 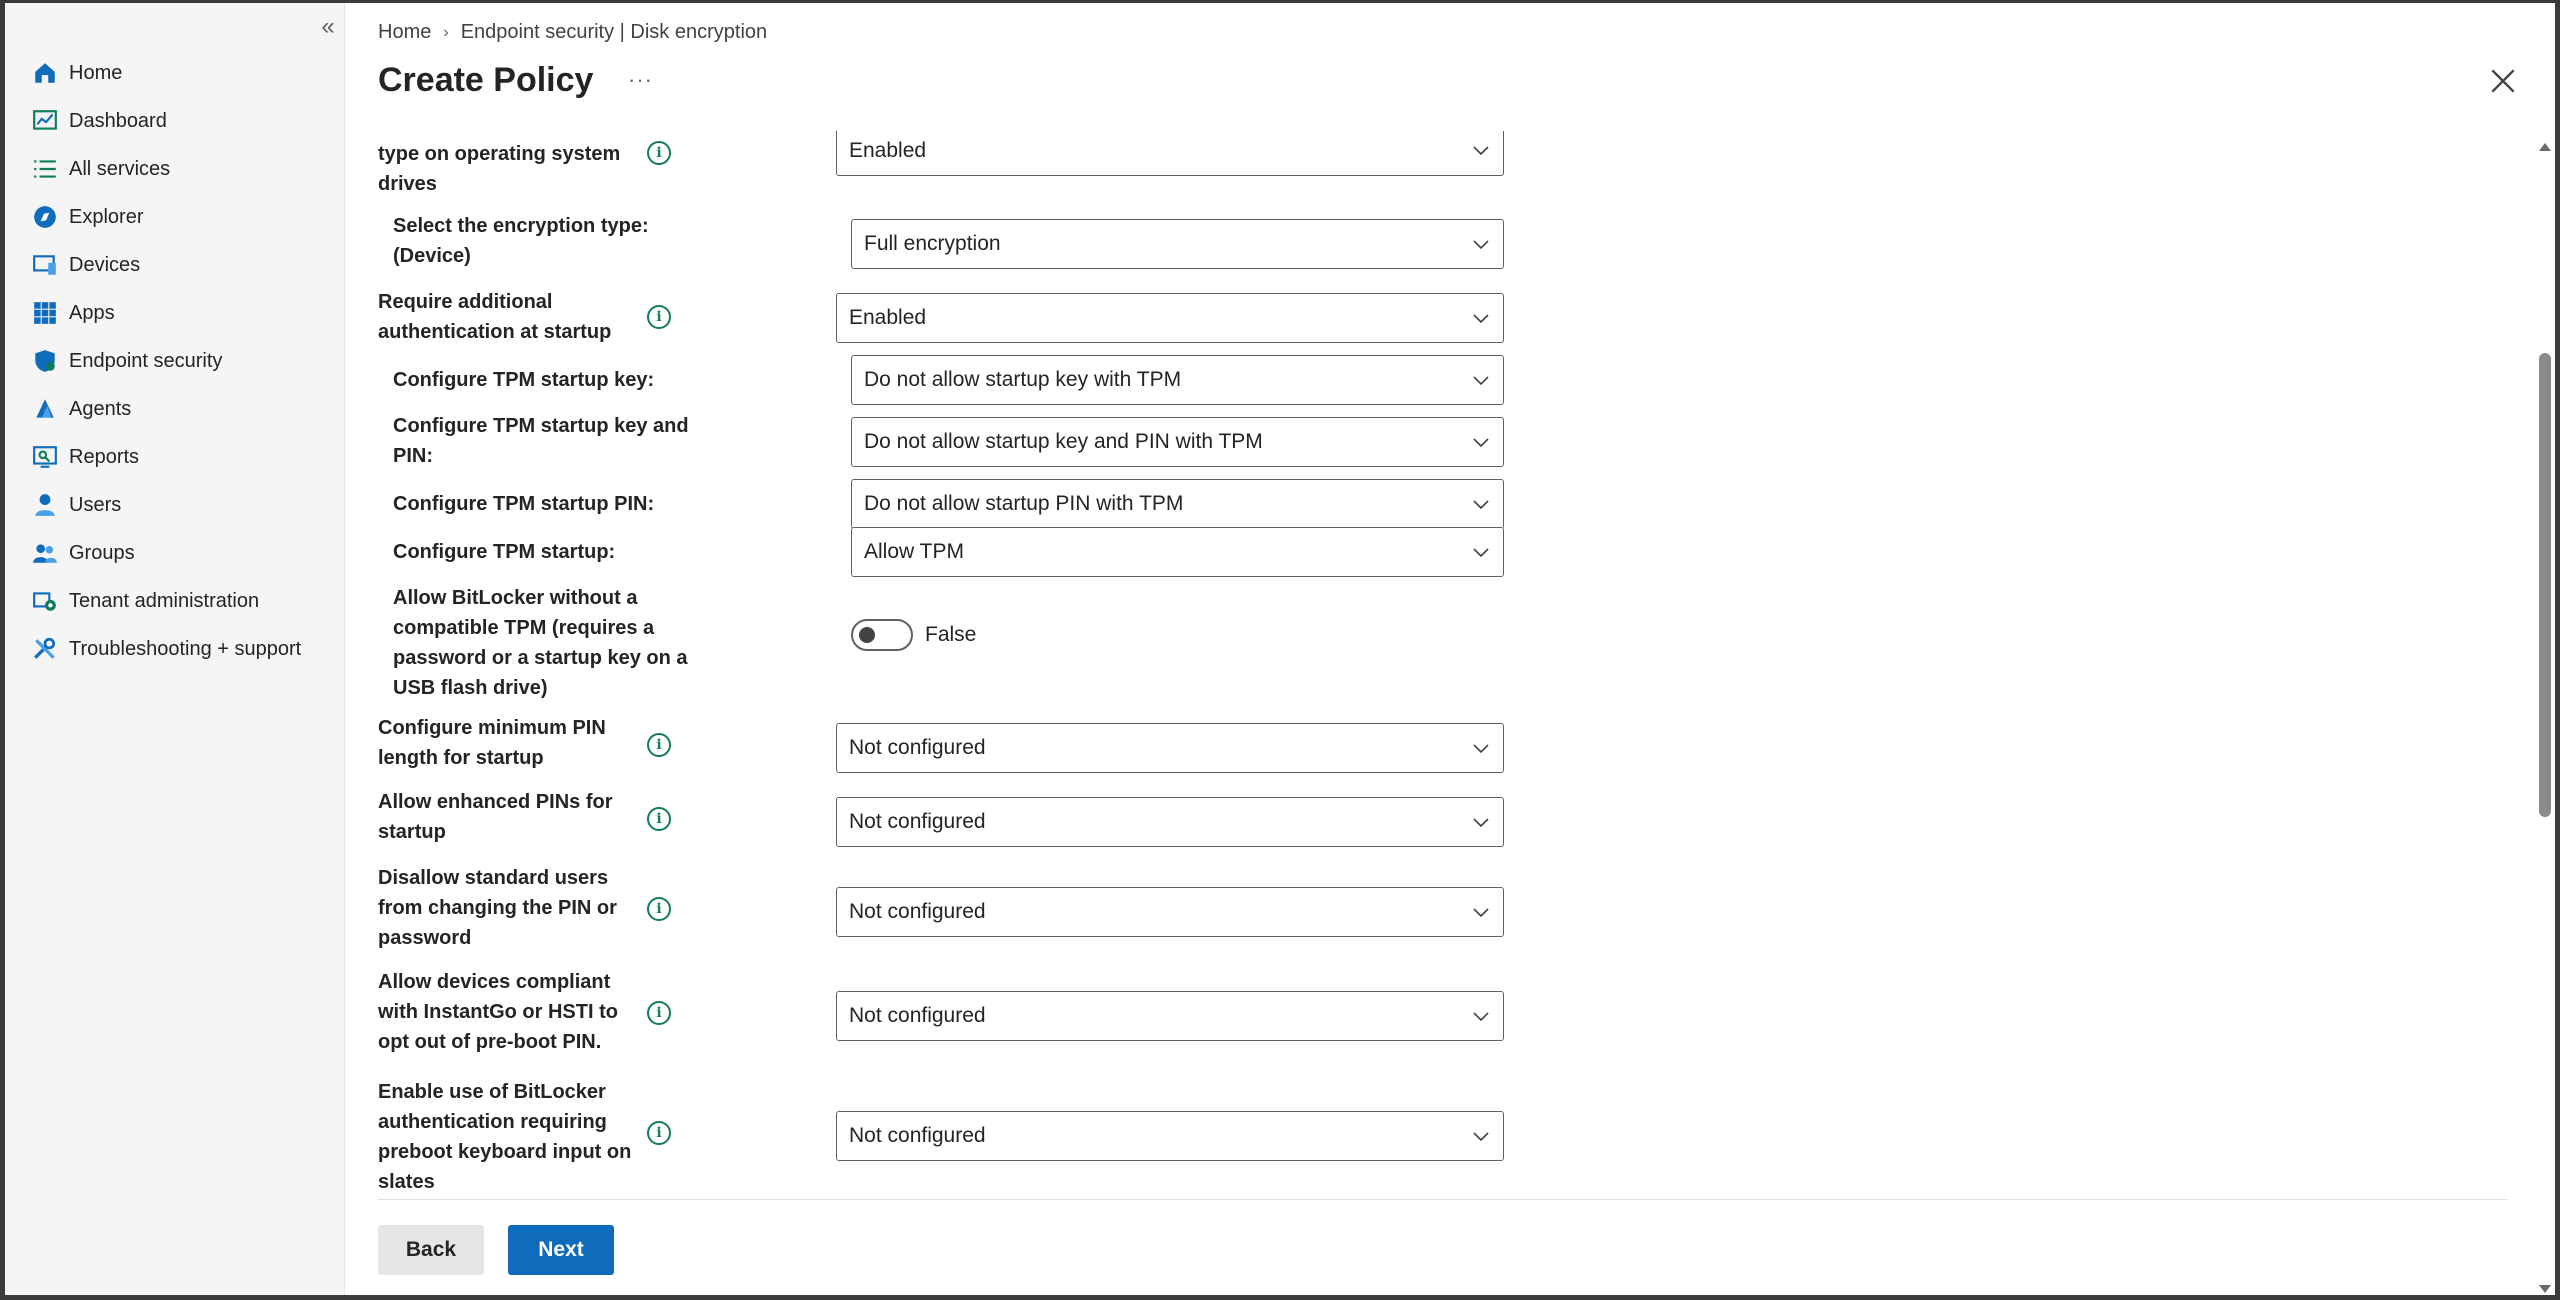 I want to click on sidebar-item-tenant-administration: Tenant administration, so click(x=175, y=601).